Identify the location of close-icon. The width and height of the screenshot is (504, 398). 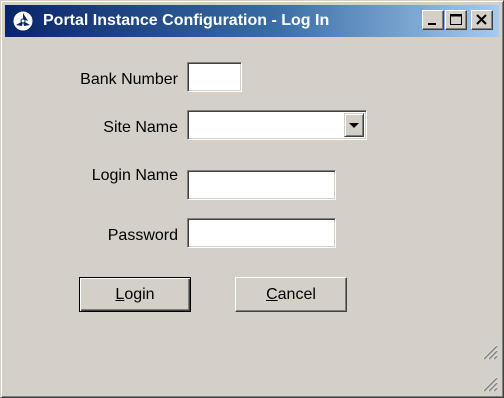
(481, 19).